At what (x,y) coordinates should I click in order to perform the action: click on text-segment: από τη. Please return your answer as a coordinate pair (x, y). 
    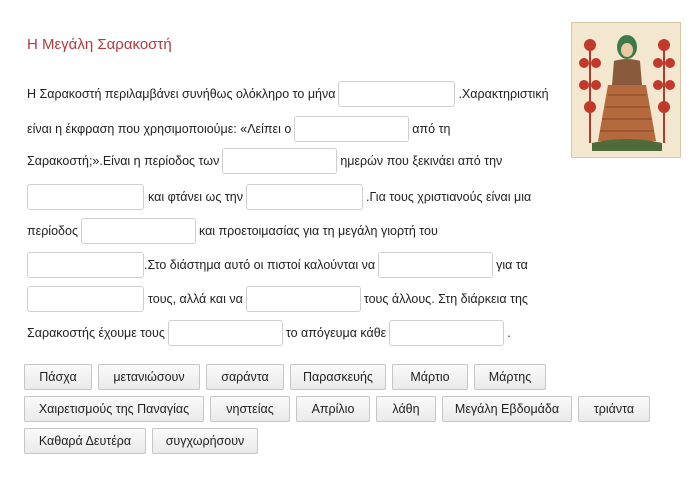
    Looking at the image, I should click on (431, 129).